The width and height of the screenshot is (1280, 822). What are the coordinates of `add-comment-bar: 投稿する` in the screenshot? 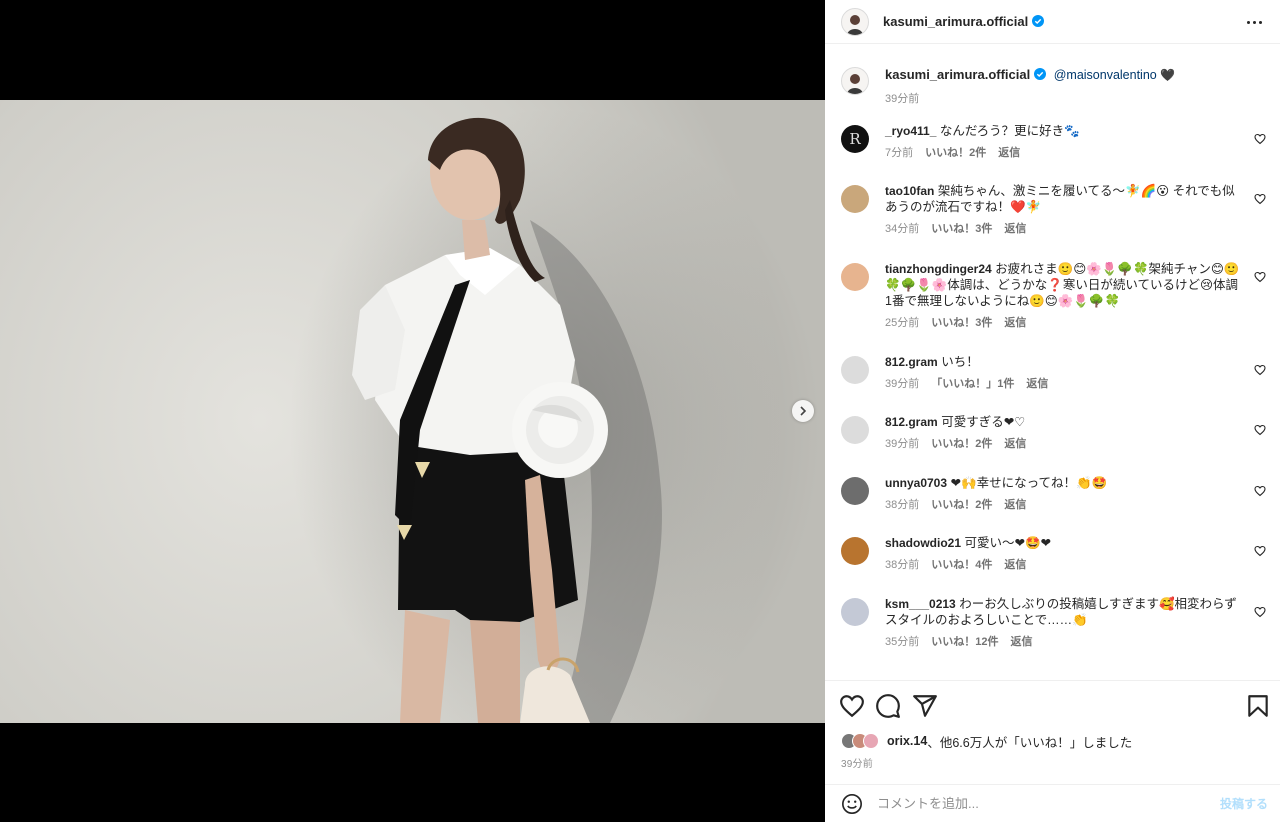 It's located at (1052, 803).